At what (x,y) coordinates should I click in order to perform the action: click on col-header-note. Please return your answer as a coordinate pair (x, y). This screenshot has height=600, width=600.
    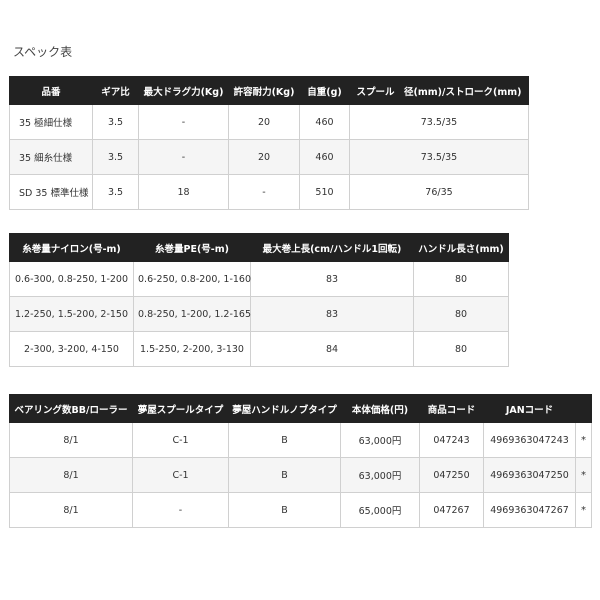
    Looking at the image, I should click on (583, 408).